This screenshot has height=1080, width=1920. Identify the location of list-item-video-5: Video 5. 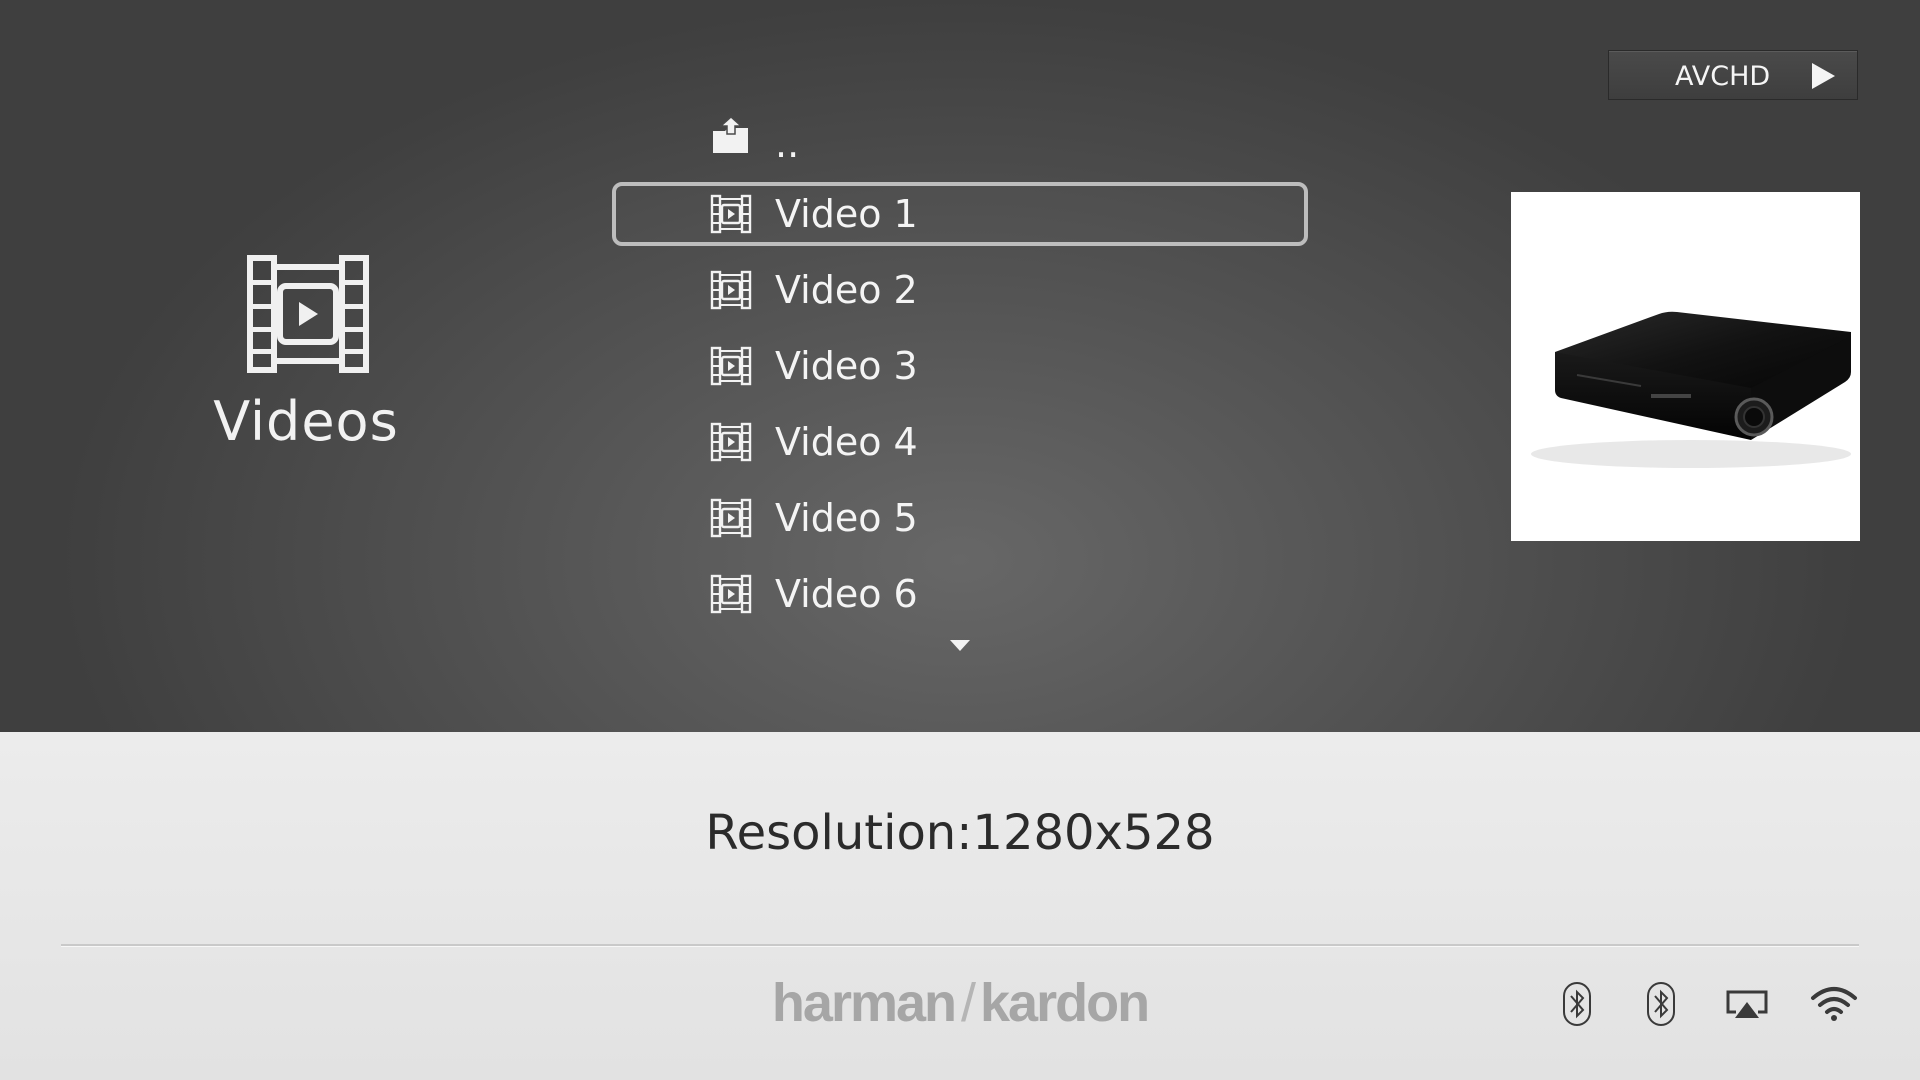
(960, 518).